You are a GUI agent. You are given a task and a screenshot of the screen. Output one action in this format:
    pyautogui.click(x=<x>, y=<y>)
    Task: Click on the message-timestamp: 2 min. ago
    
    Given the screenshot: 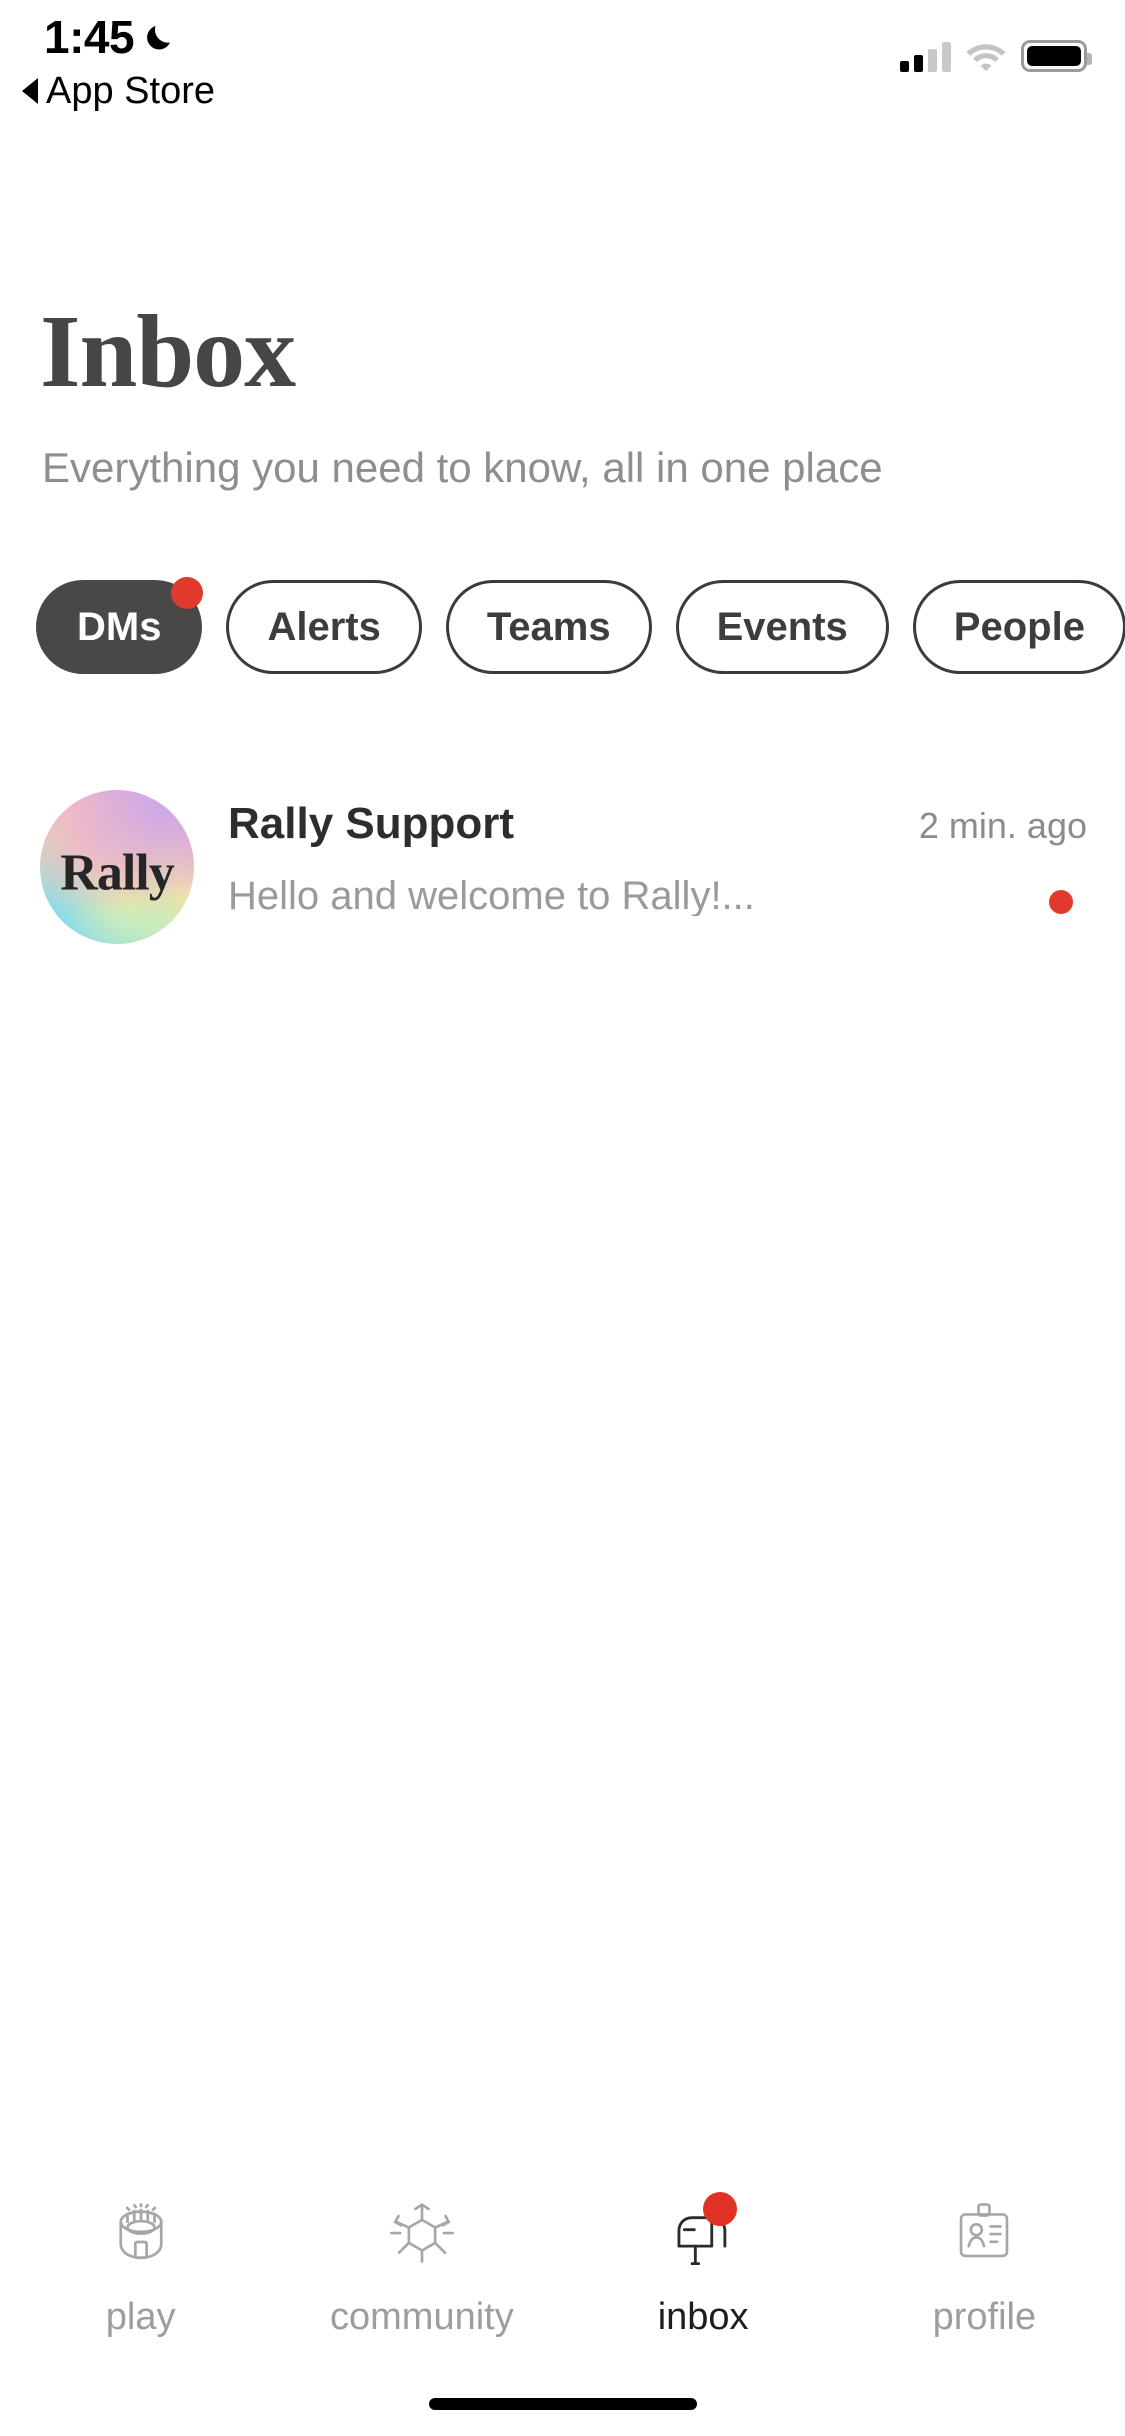 What is the action you would take?
    pyautogui.click(x=1002, y=825)
    